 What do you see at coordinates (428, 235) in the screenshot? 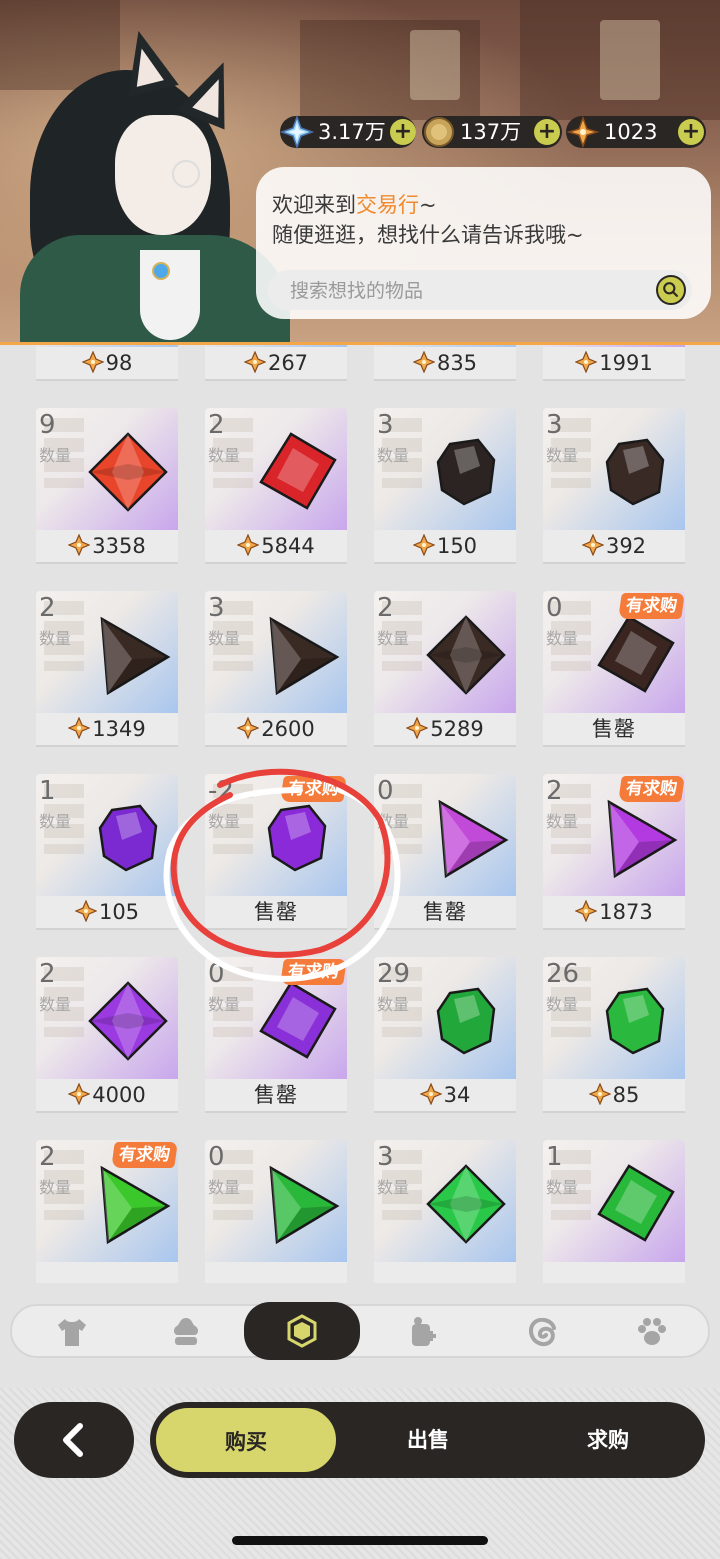
I see `dialog-line-2: 随便逛逛，想找什么请告诉我哦~` at bounding box center [428, 235].